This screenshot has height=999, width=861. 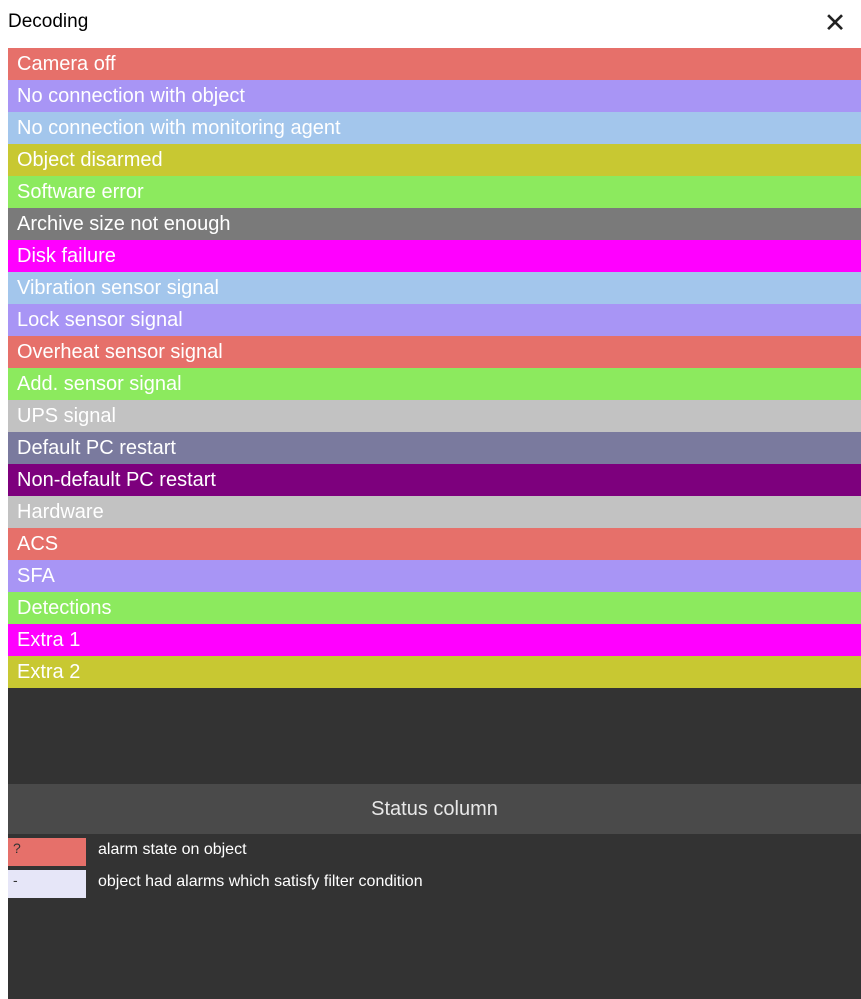 What do you see at coordinates (434, 809) in the screenshot?
I see `status-column-header: Status column` at bounding box center [434, 809].